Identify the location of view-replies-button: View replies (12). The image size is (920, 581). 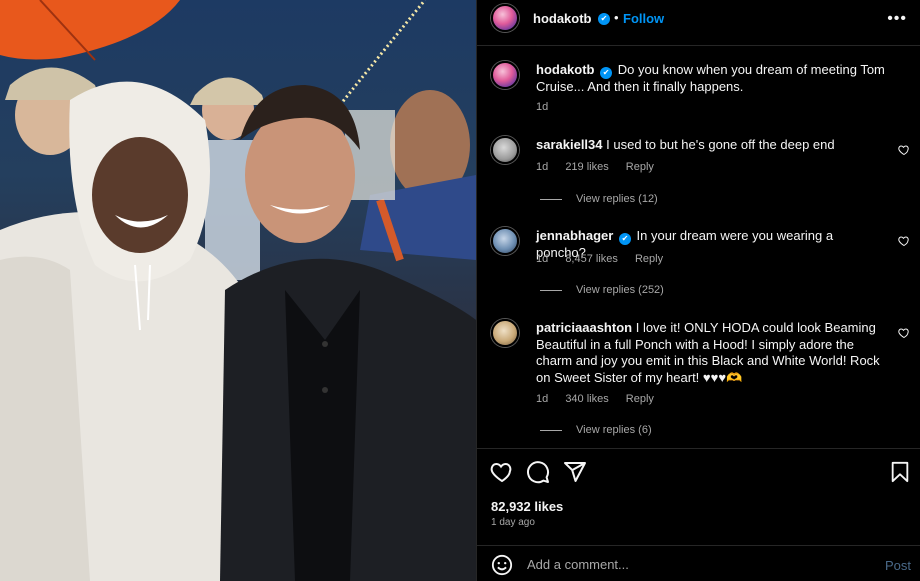
(599, 199).